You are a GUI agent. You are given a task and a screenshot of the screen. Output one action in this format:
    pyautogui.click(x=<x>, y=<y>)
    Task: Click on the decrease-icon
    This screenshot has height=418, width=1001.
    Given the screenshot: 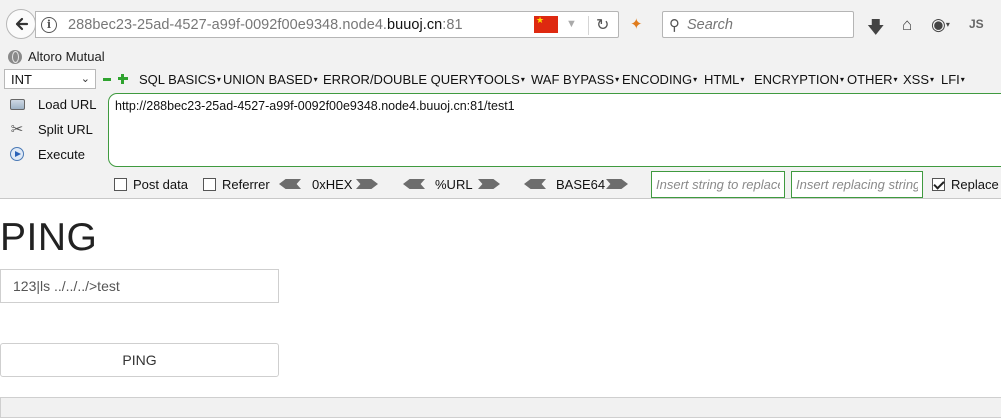 What is the action you would take?
    pyautogui.click(x=107, y=79)
    